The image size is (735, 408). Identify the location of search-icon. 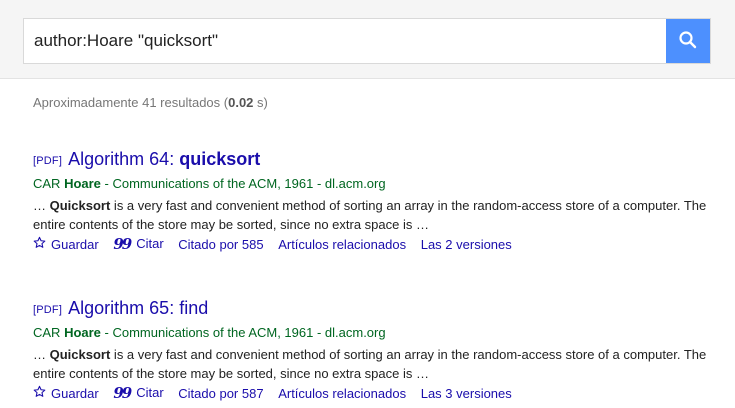
(688, 41).